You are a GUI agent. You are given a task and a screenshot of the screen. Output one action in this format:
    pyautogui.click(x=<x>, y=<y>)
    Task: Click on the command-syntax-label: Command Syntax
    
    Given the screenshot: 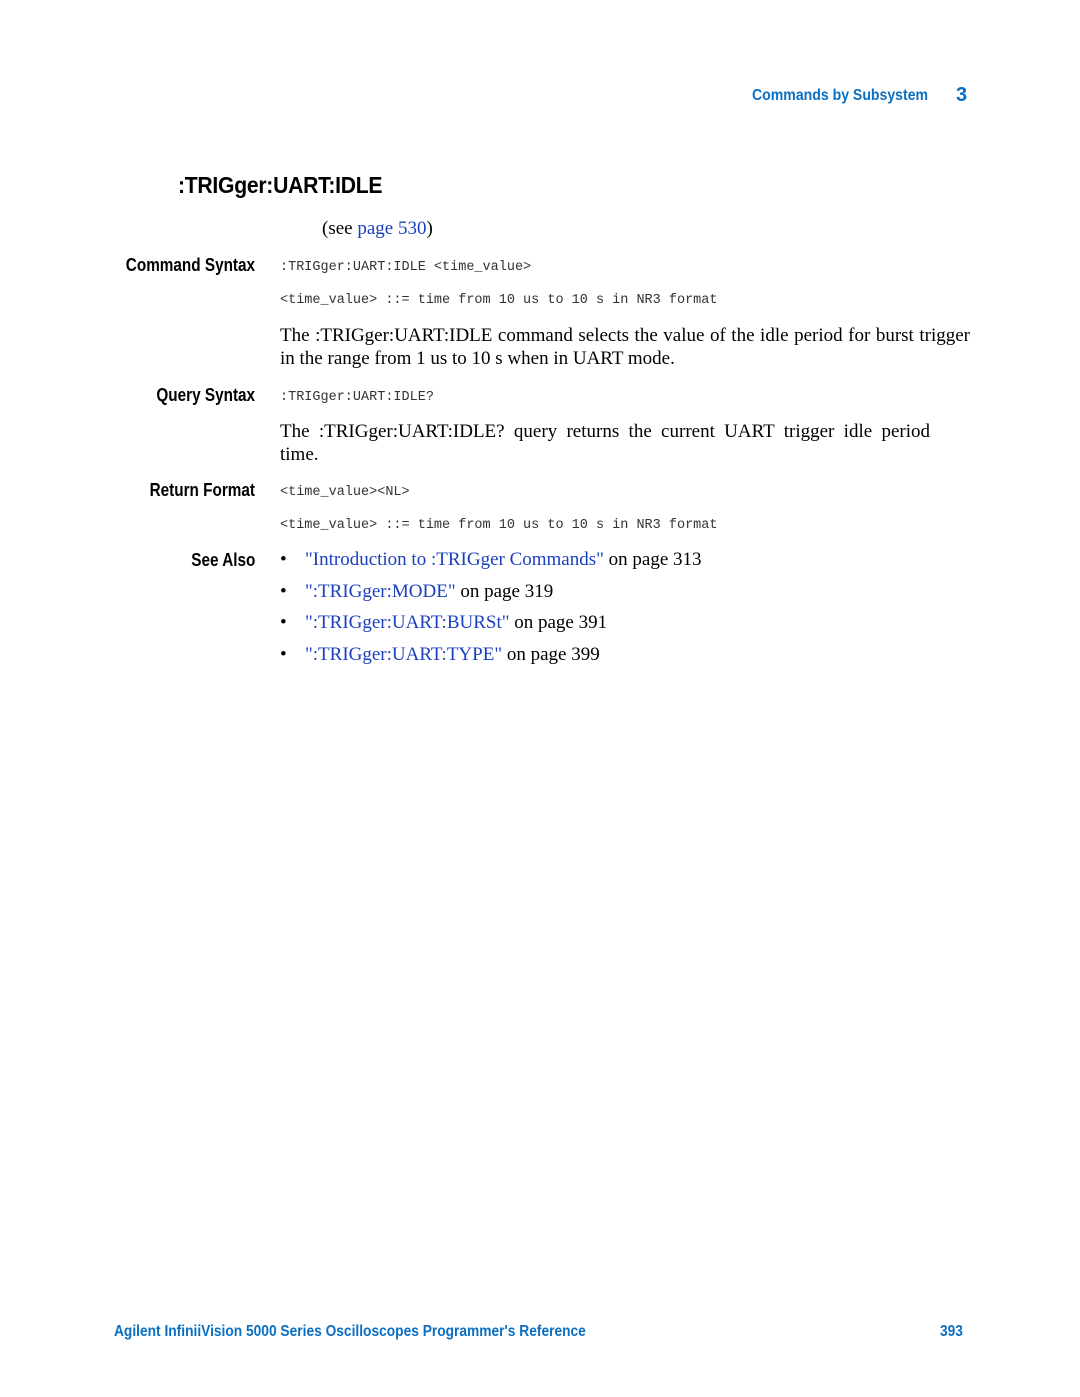 What is the action you would take?
    pyautogui.click(x=190, y=265)
    